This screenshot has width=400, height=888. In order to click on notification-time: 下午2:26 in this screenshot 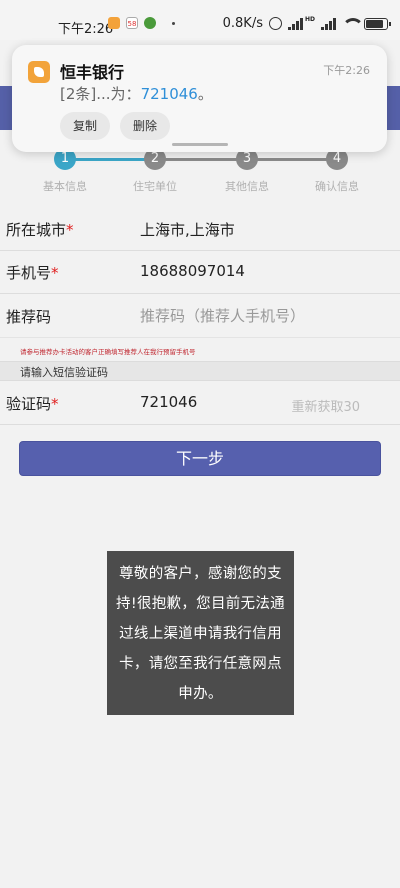, I will do `click(346, 70)`.